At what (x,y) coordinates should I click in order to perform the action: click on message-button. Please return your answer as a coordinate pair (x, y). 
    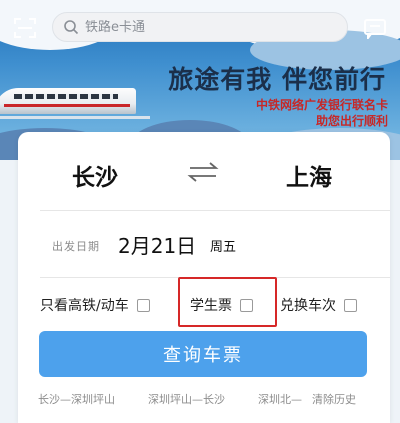
    Looking at the image, I should click on (375, 28).